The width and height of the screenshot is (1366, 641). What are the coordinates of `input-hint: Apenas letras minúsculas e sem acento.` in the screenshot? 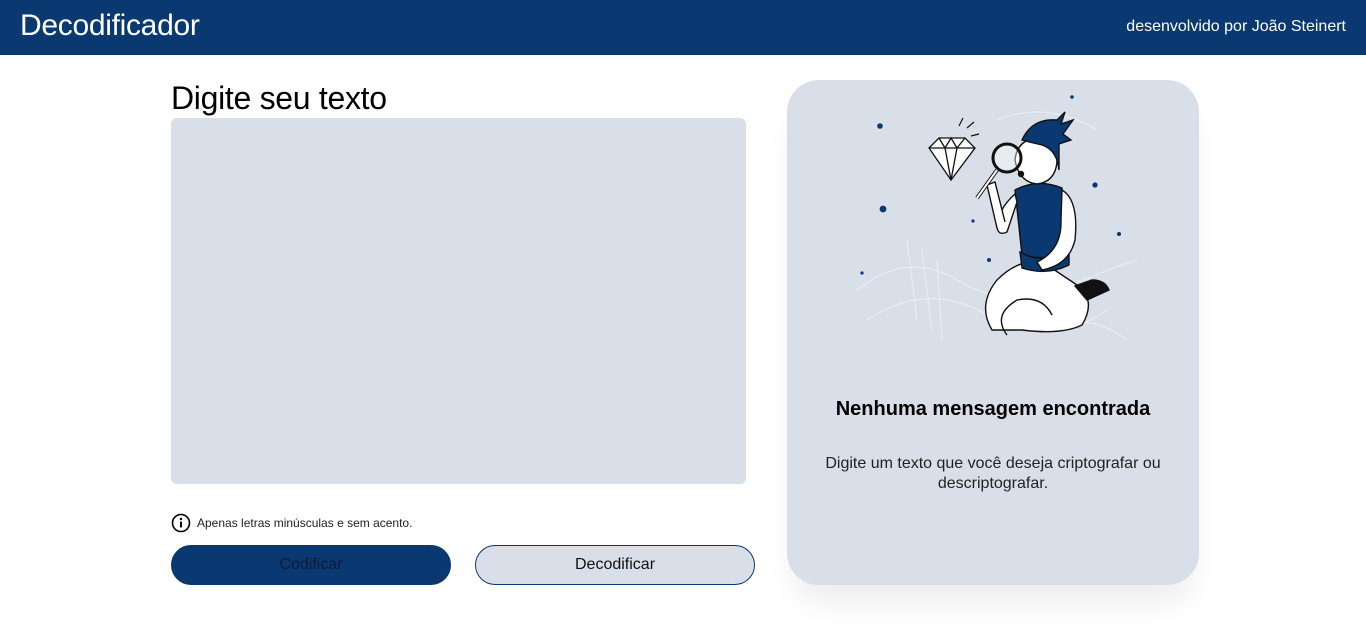 It's located at (291, 523).